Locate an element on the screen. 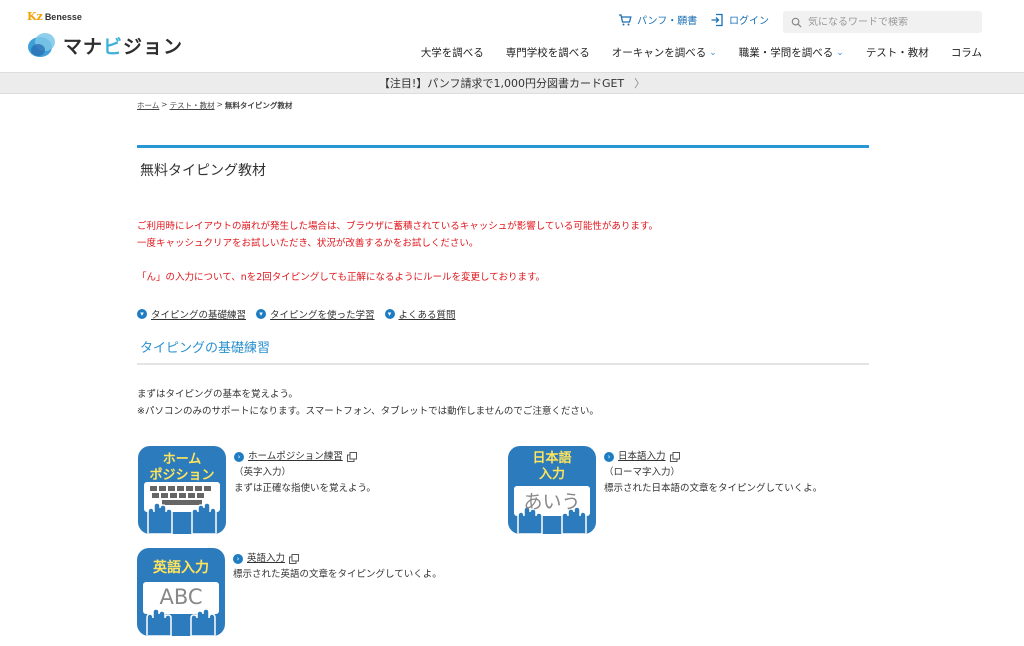  cart-icon is located at coordinates (625, 19).